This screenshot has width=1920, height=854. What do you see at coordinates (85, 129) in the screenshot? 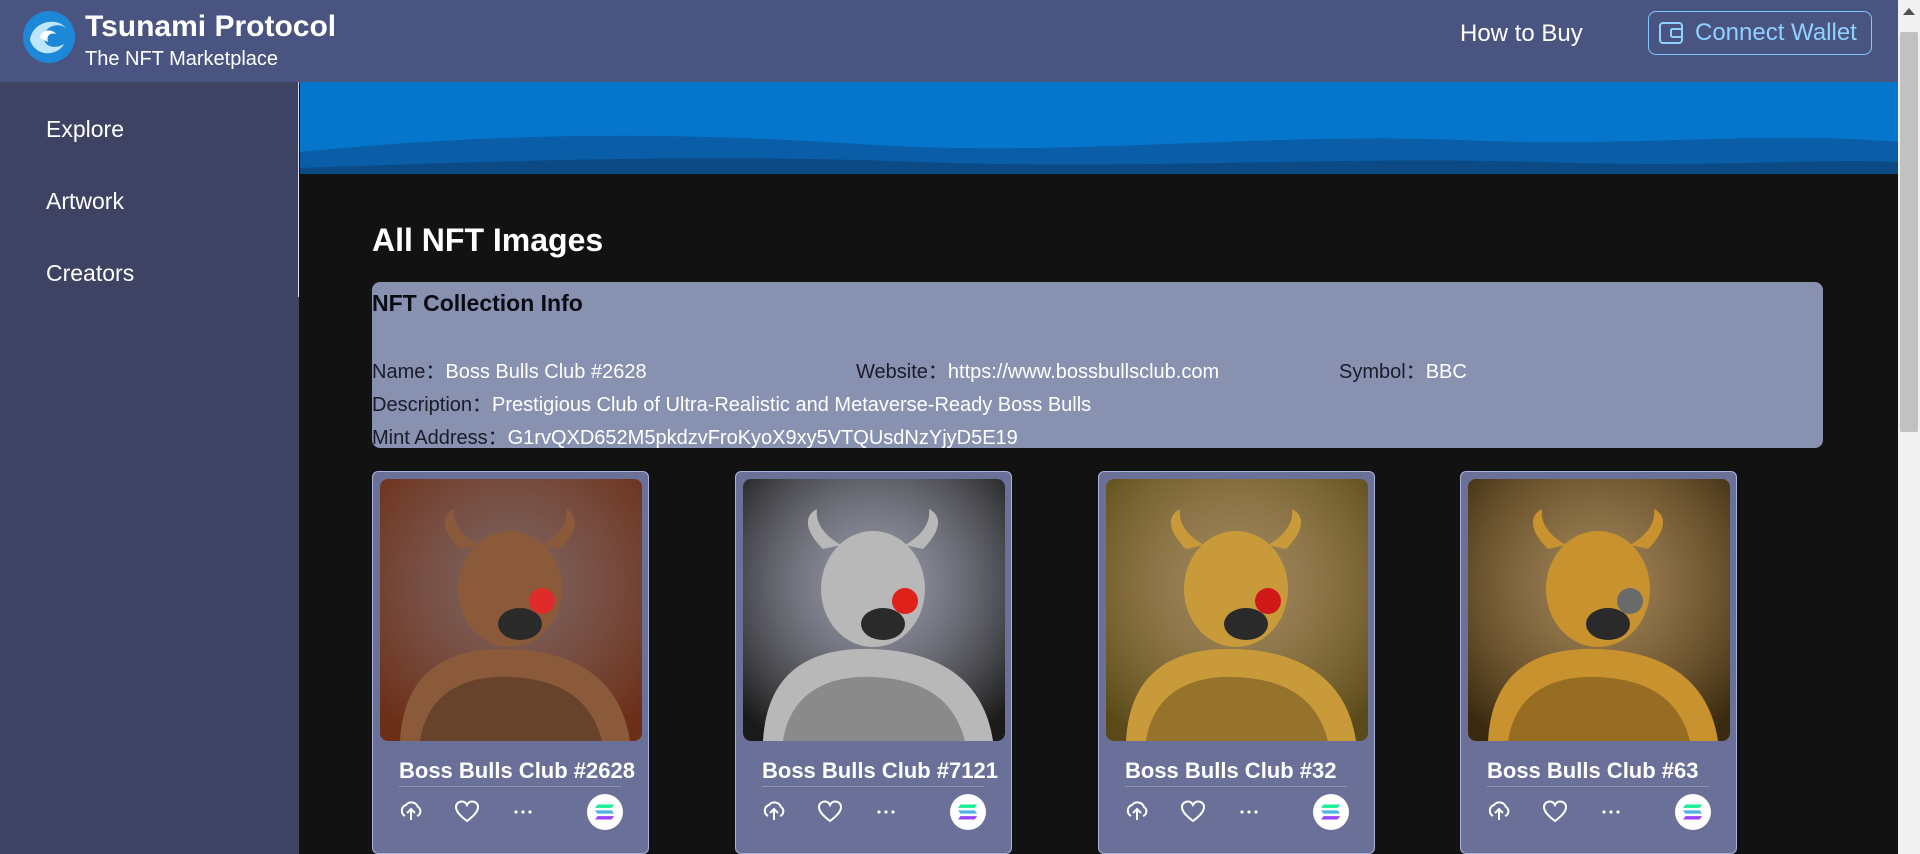
I see `sidebar-item-explore: Explore` at bounding box center [85, 129].